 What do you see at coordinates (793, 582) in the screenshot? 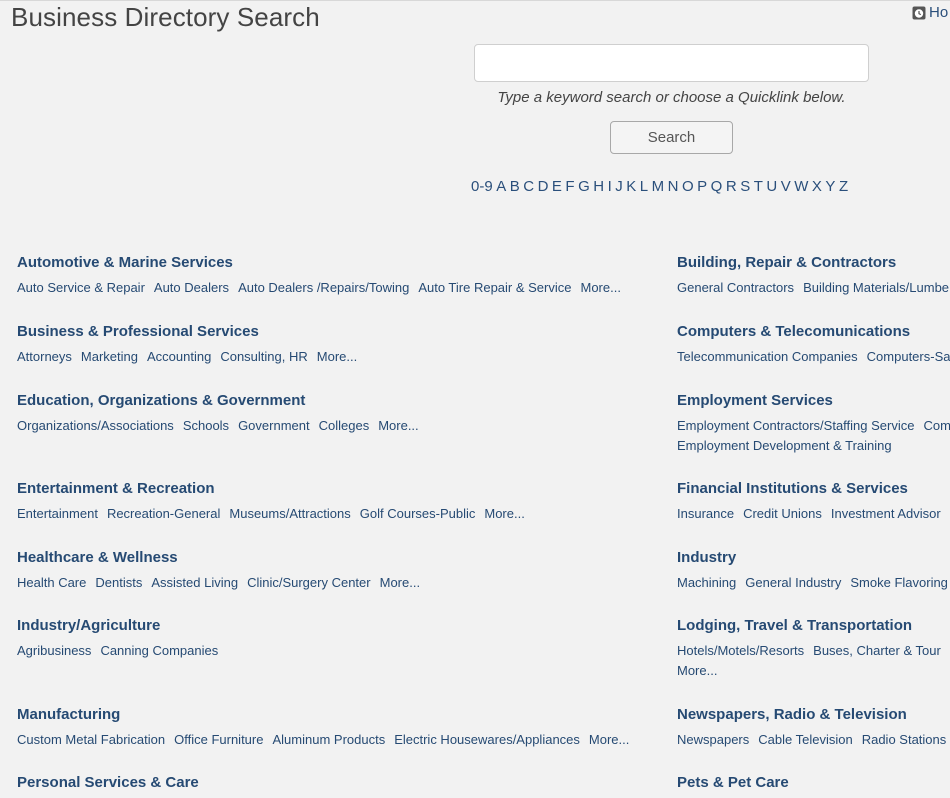
I see `quicklink: General Industry` at bounding box center [793, 582].